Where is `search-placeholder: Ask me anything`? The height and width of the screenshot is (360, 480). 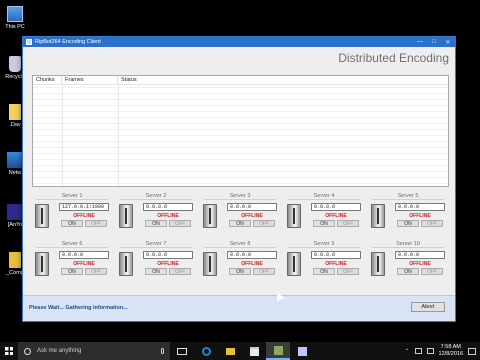
search-placeholder: Ask me anything is located at coordinates (59, 351).